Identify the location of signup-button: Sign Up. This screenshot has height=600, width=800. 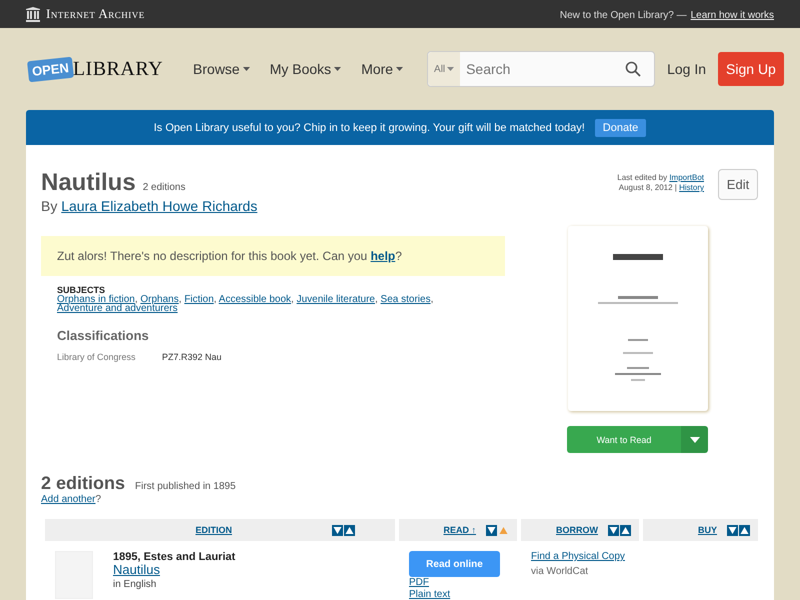
(751, 69).